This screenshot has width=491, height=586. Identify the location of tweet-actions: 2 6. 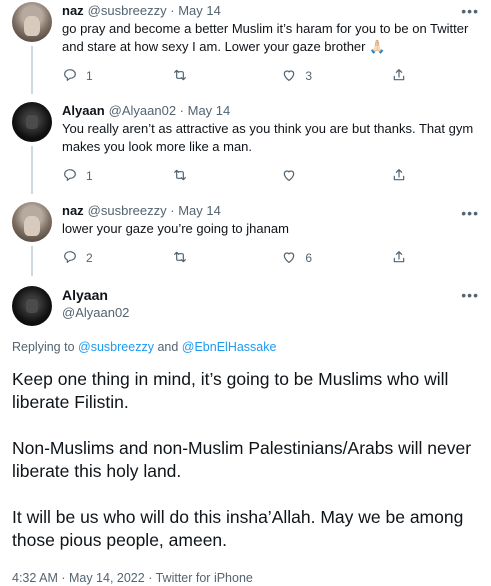
(234, 258).